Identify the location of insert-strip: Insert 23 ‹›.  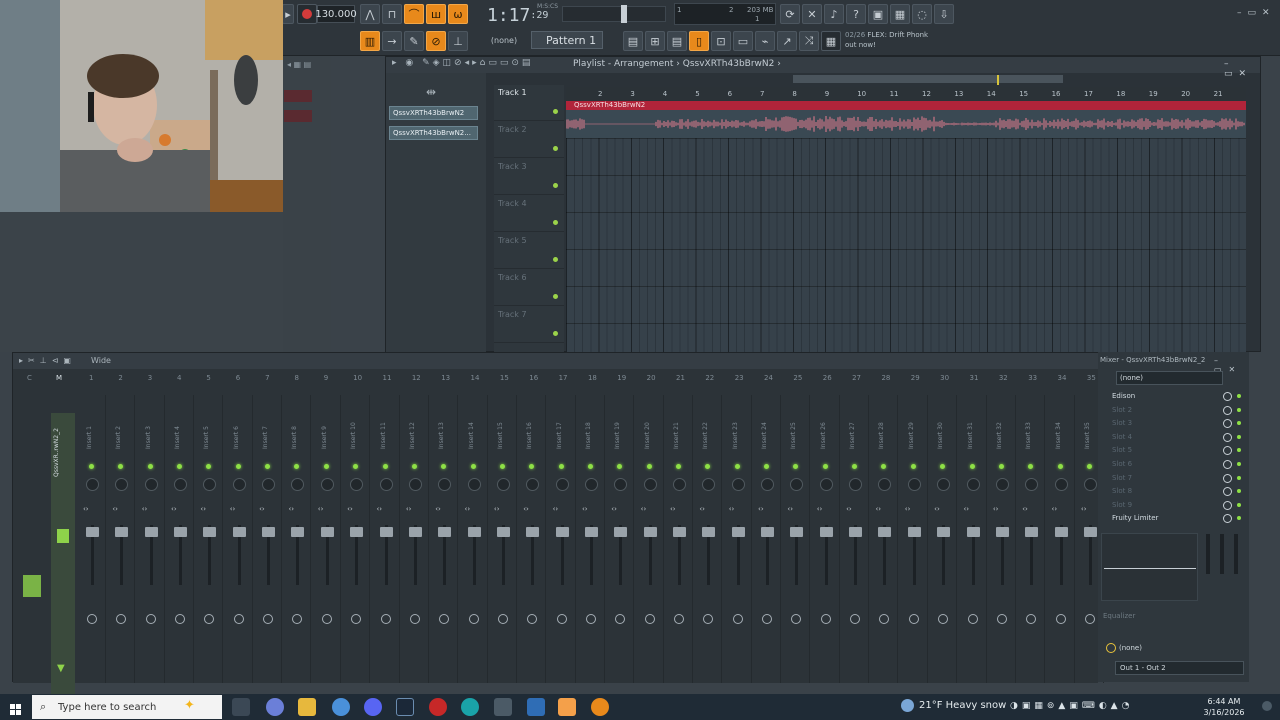
(738, 539).